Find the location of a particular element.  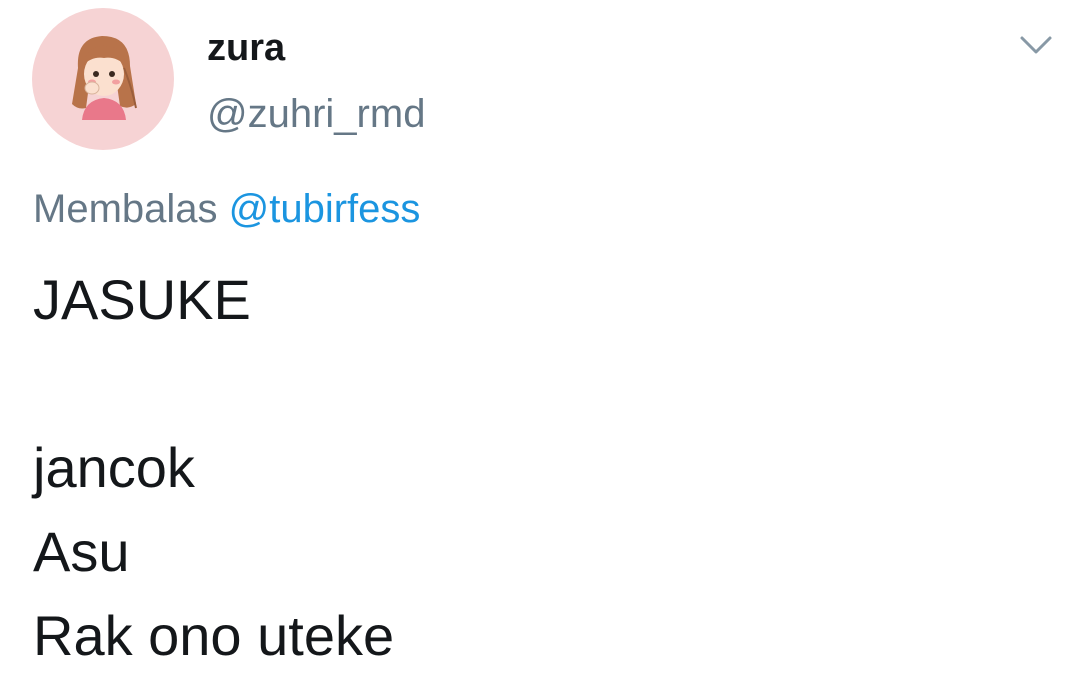

display-name: zura is located at coordinates (246, 48).